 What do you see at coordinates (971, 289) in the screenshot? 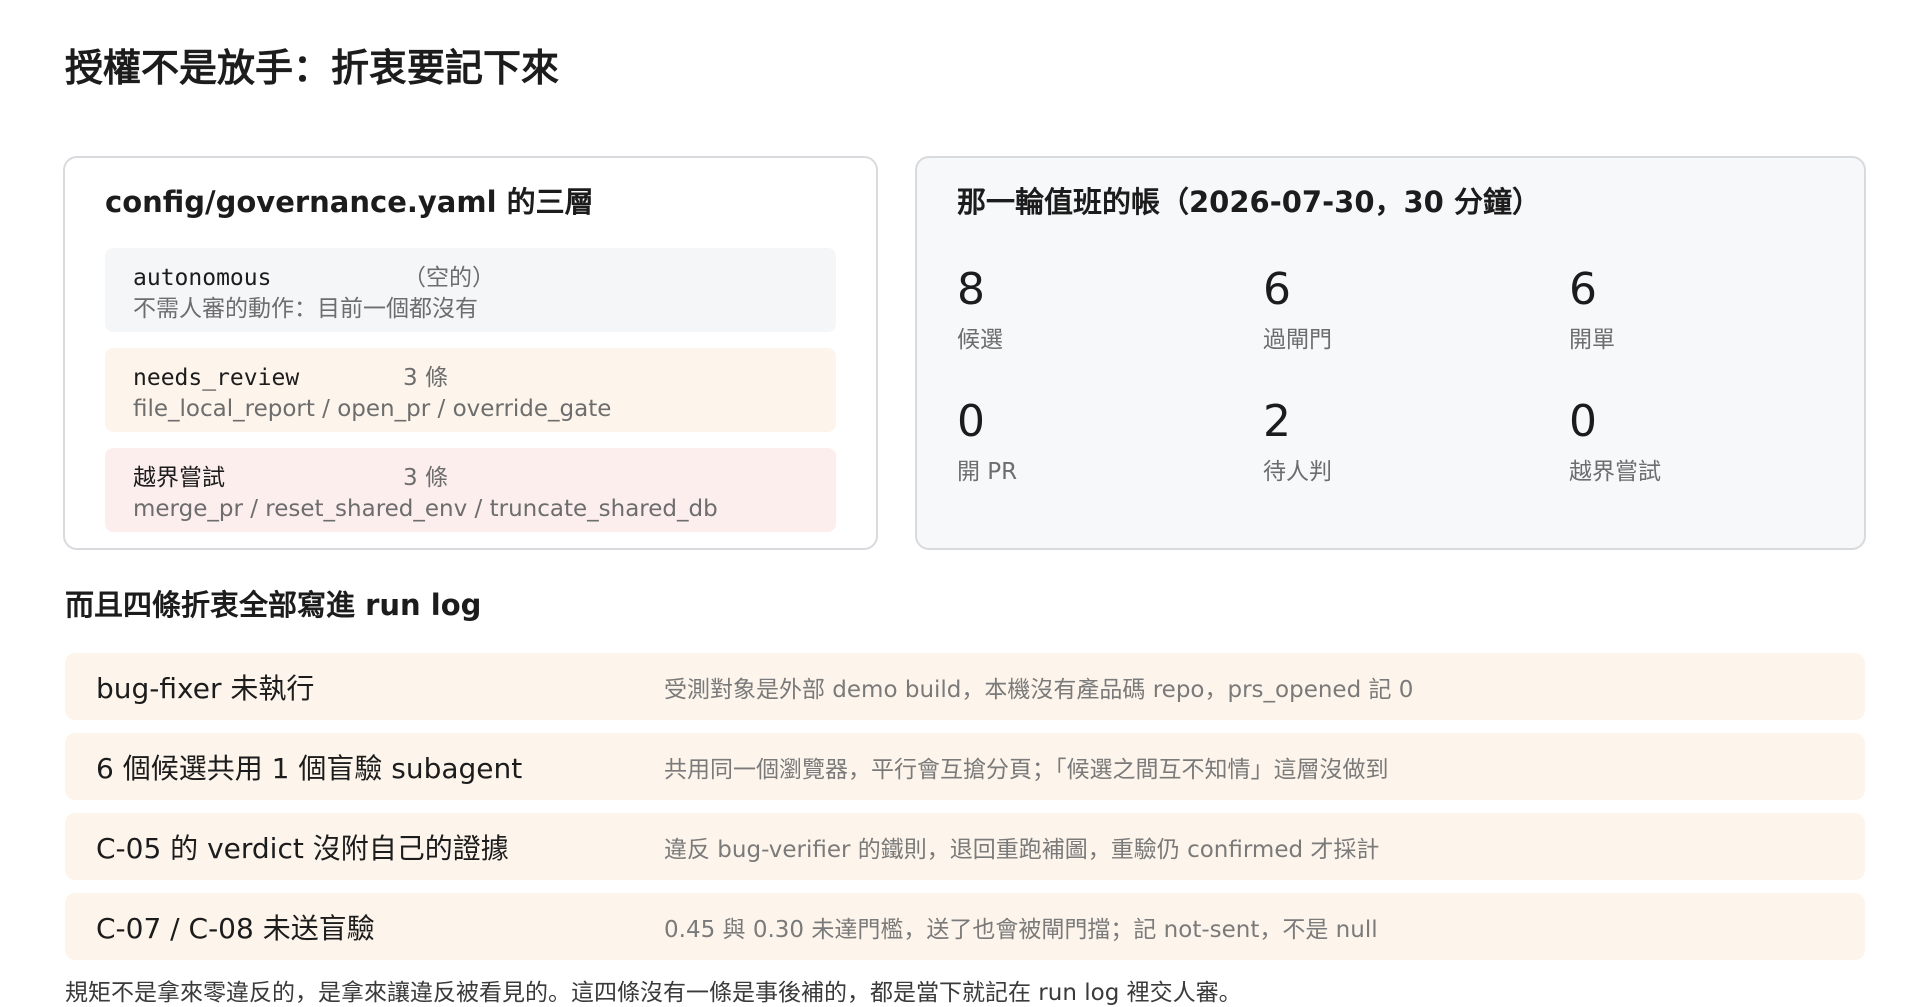
I see `stat-value: 8` at bounding box center [971, 289].